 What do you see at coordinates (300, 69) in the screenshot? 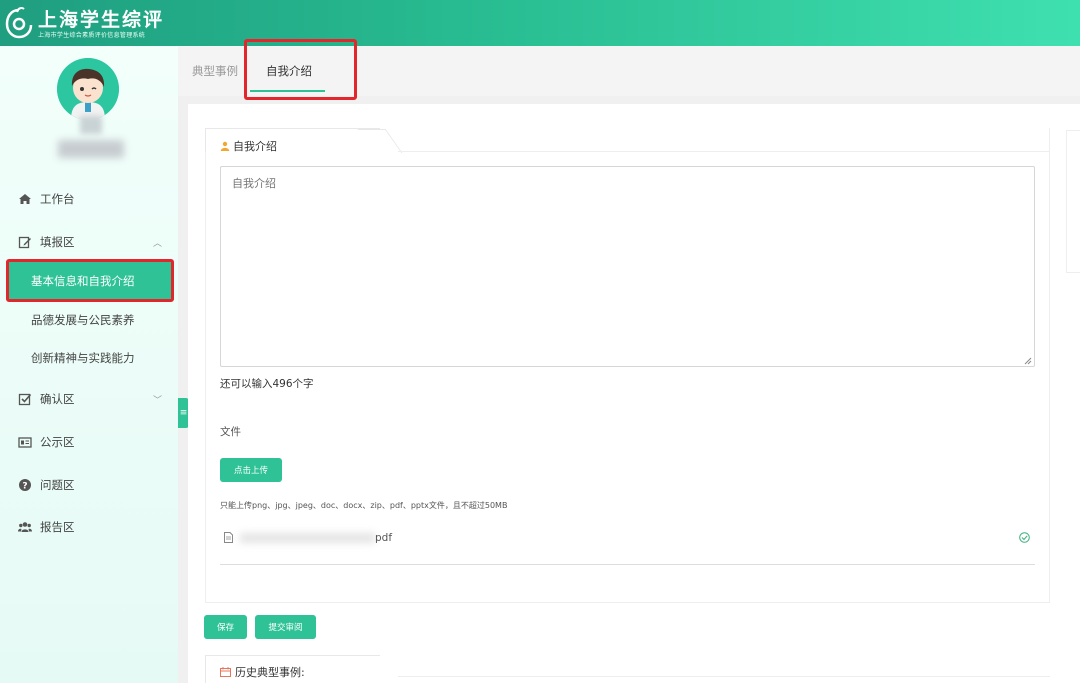
I see `highlight-box-tab` at bounding box center [300, 69].